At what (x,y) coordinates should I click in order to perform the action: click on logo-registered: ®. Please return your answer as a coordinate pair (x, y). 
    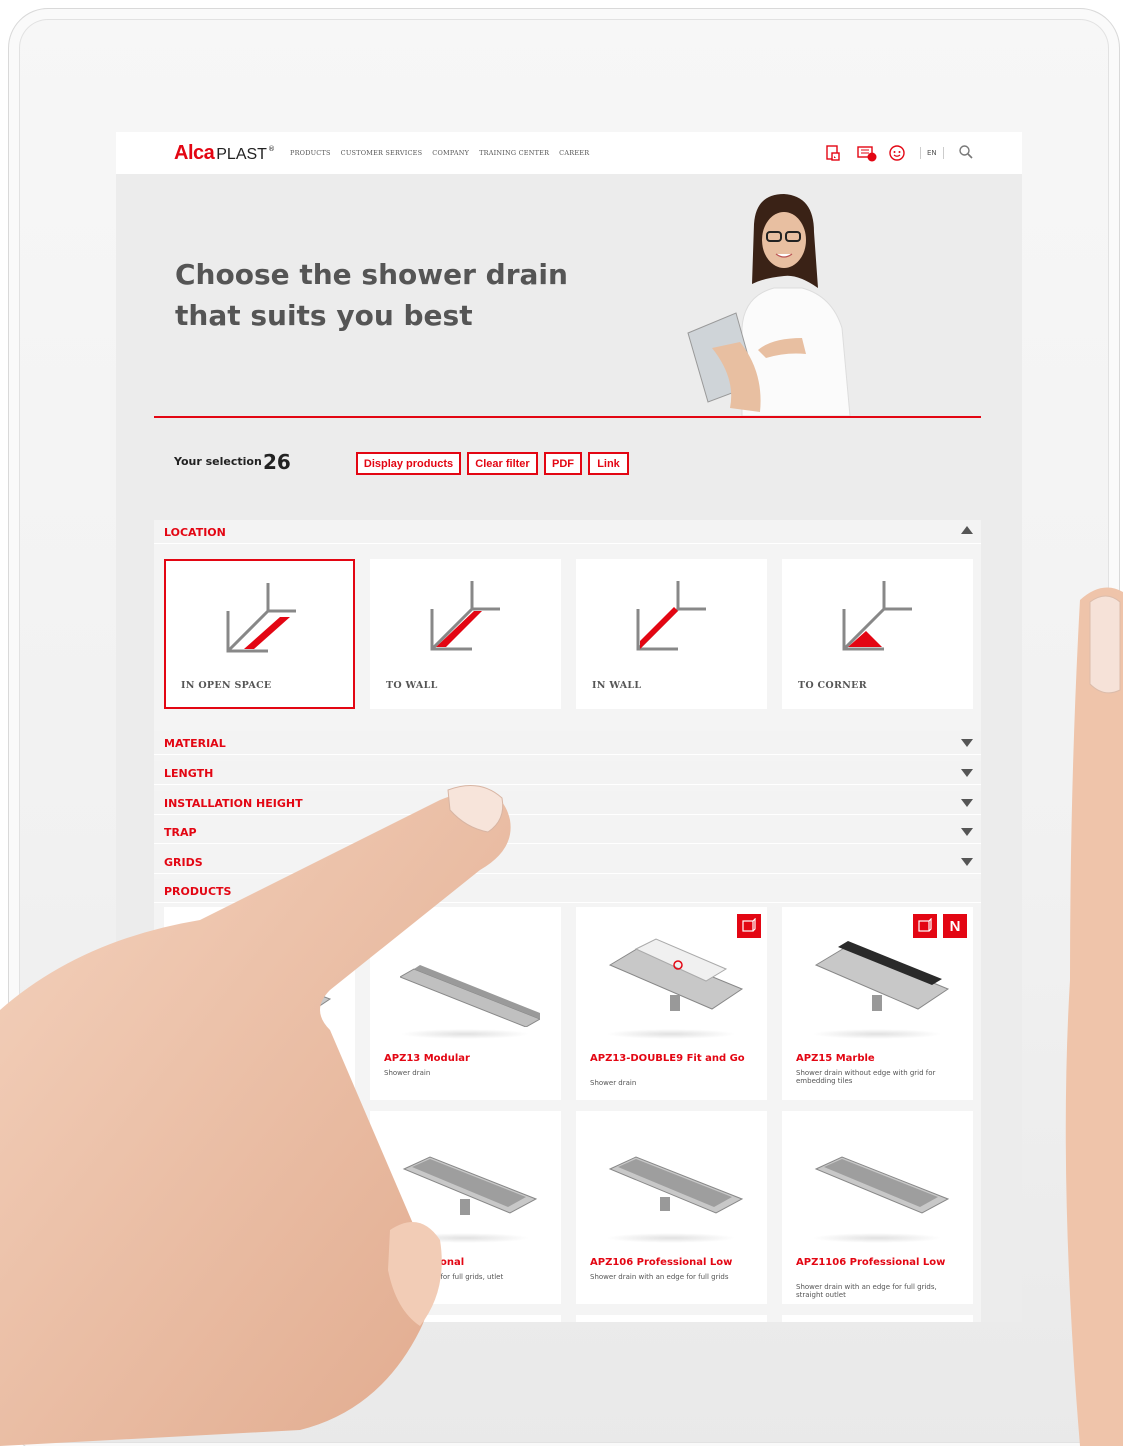
    Looking at the image, I should click on (271, 149).